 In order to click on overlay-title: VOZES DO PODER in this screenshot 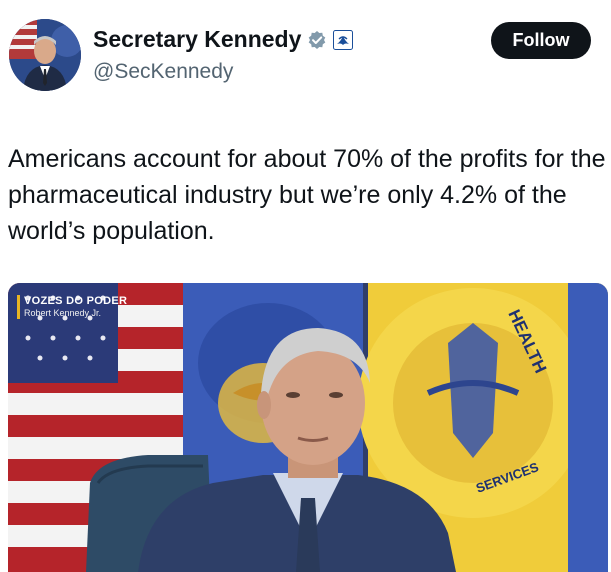, I will do `click(76, 301)`.